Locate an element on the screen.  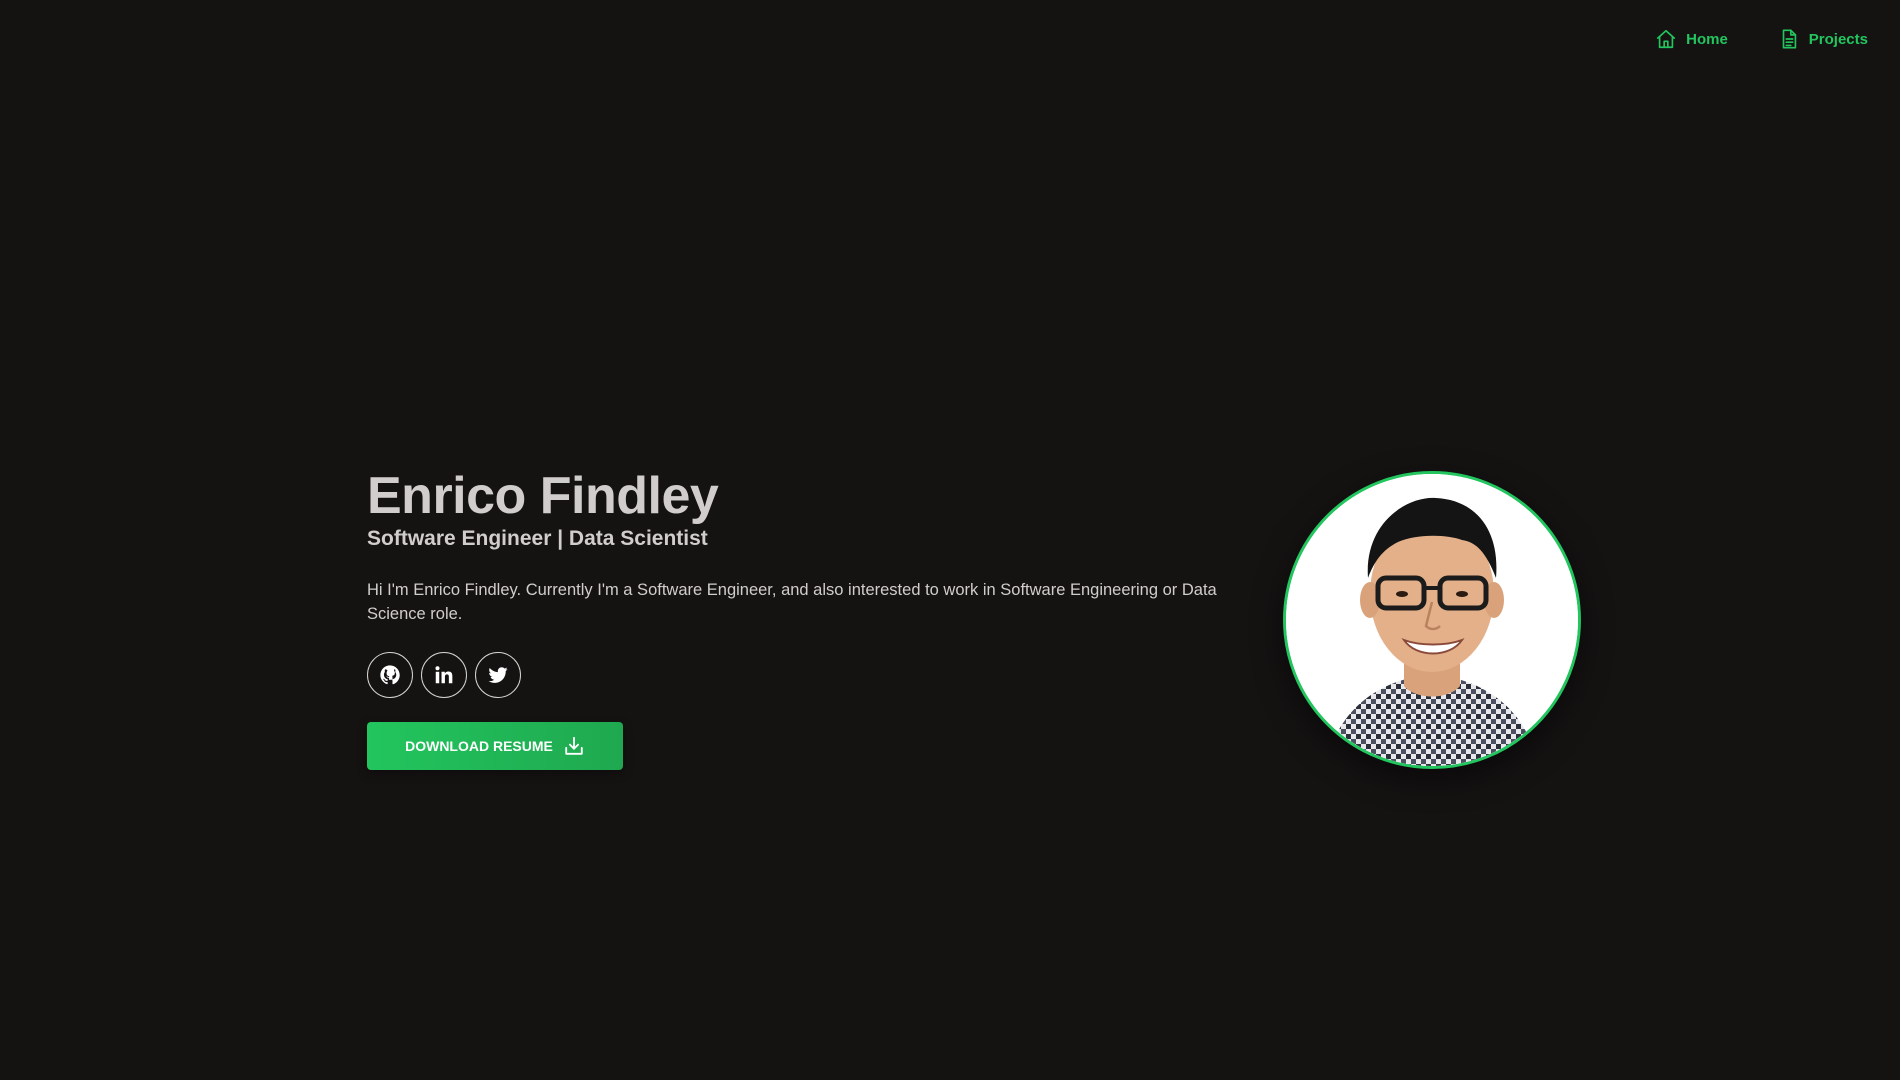
github-icon is located at coordinates (390, 675).